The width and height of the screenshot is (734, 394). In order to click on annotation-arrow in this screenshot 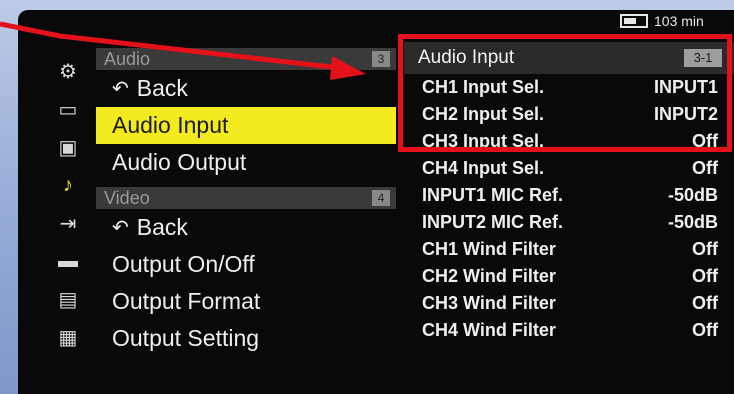, I will do `click(183, 50)`.